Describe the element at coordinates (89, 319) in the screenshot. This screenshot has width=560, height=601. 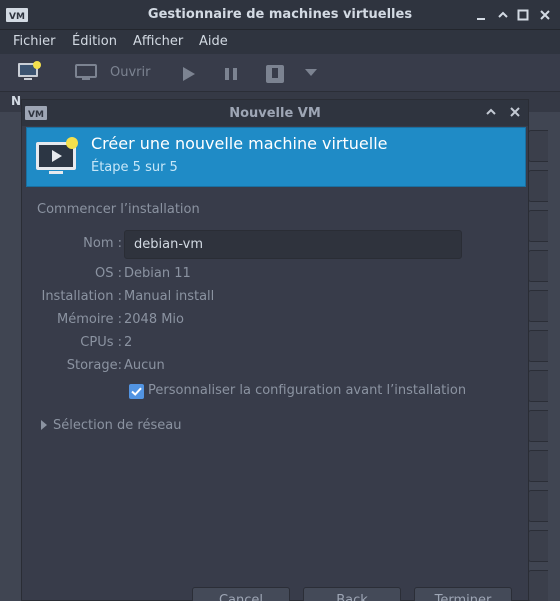
I see `memory-label: Mémoire :` at that location.